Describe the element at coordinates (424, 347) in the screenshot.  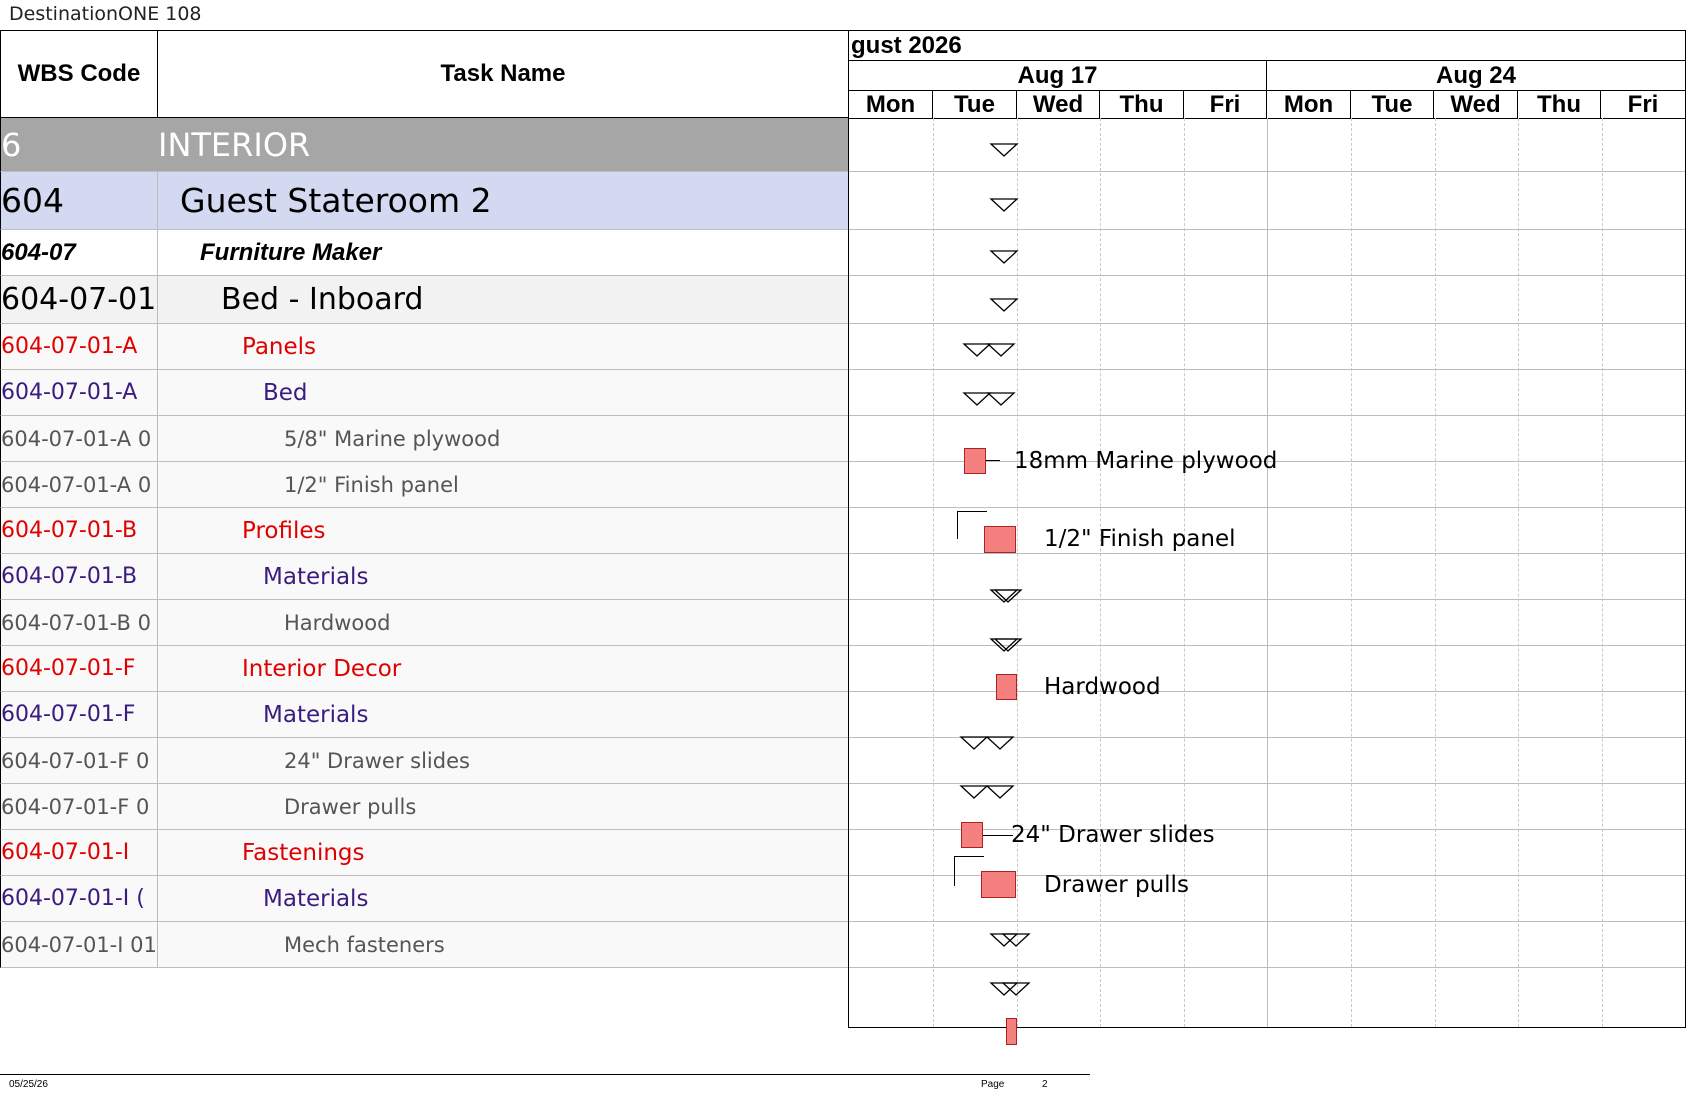
I see `task-row: 604-07-01-A Panels` at that location.